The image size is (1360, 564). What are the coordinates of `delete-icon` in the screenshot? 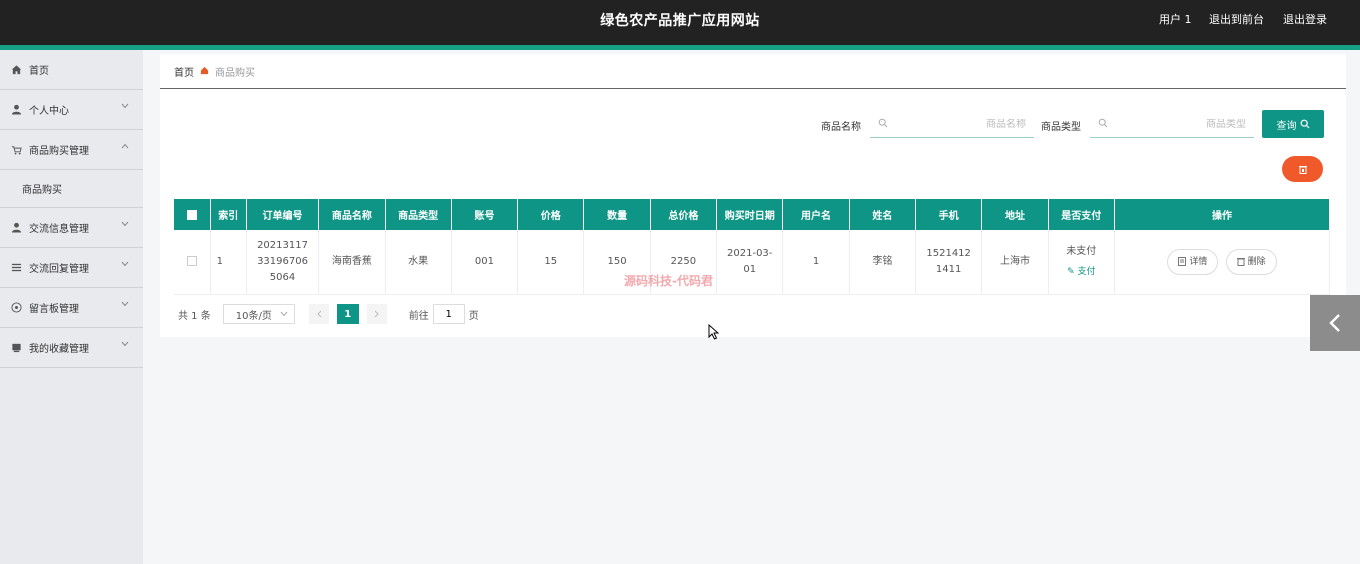 It's located at (1302, 169).